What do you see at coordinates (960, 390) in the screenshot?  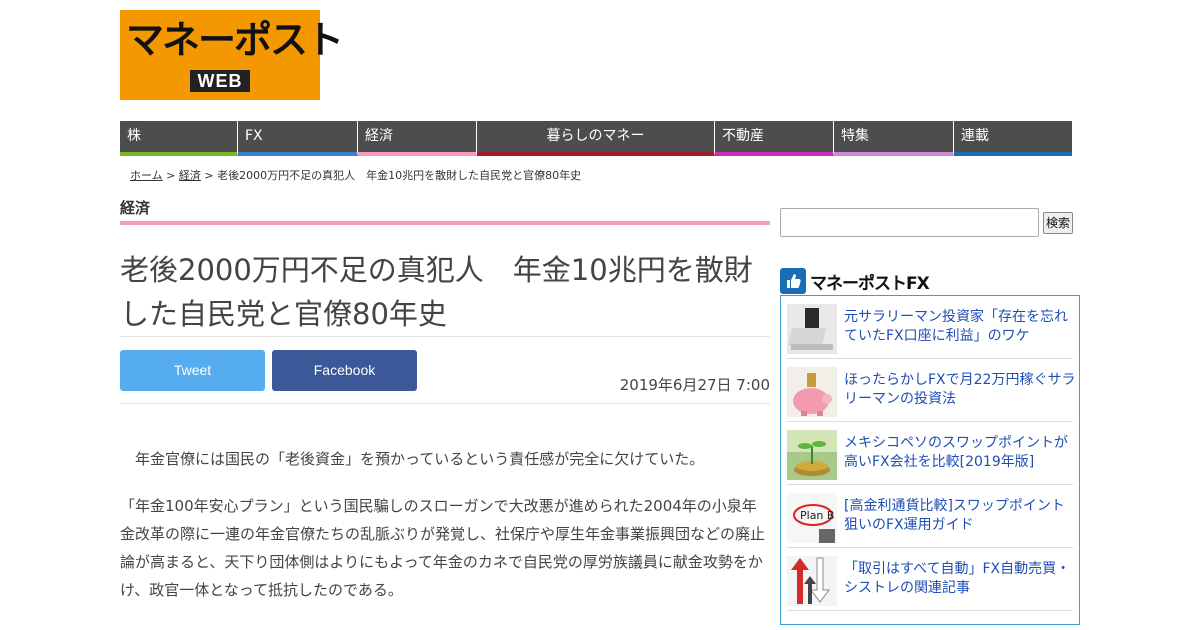 I see `fx-article-link: ほったらかしFXで月22万円稼ぐサラリーマンの投資法` at bounding box center [960, 390].